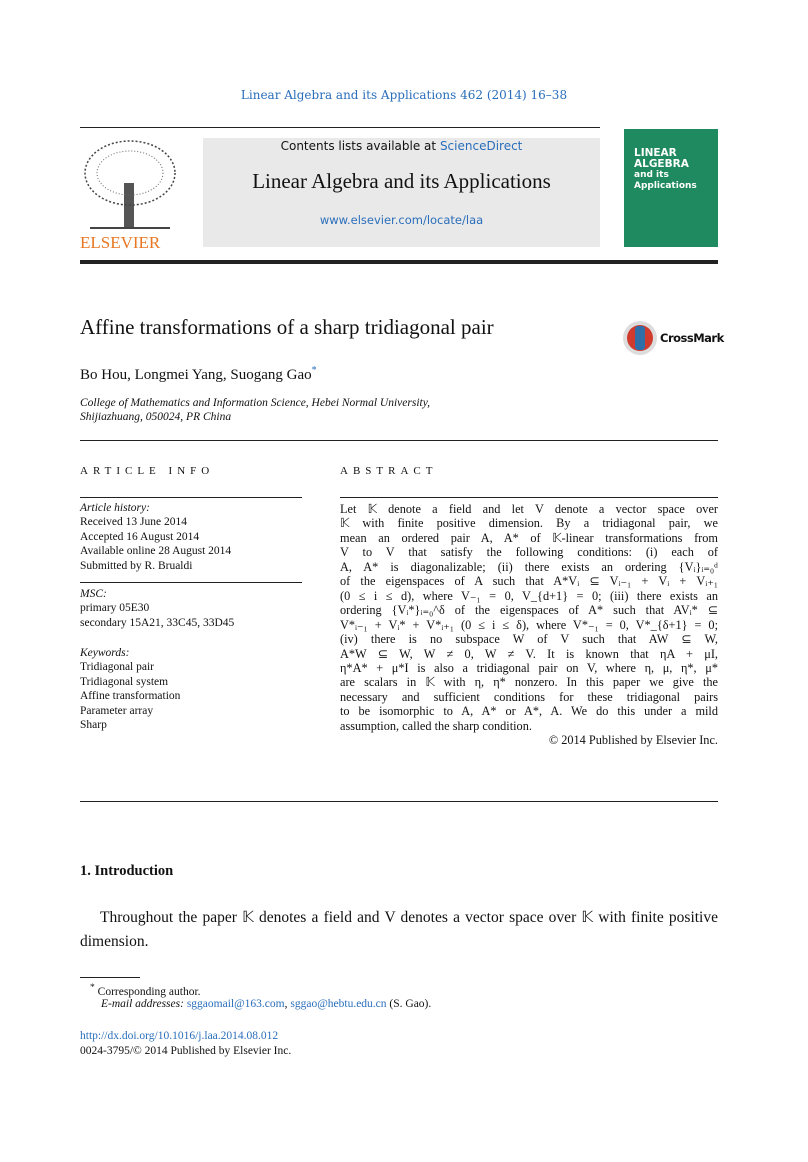 Image resolution: width=808 pixels, height=1162 pixels. Describe the element at coordinates (130, 195) in the screenshot. I see `elsevier-logo: ELSEVIER` at that location.